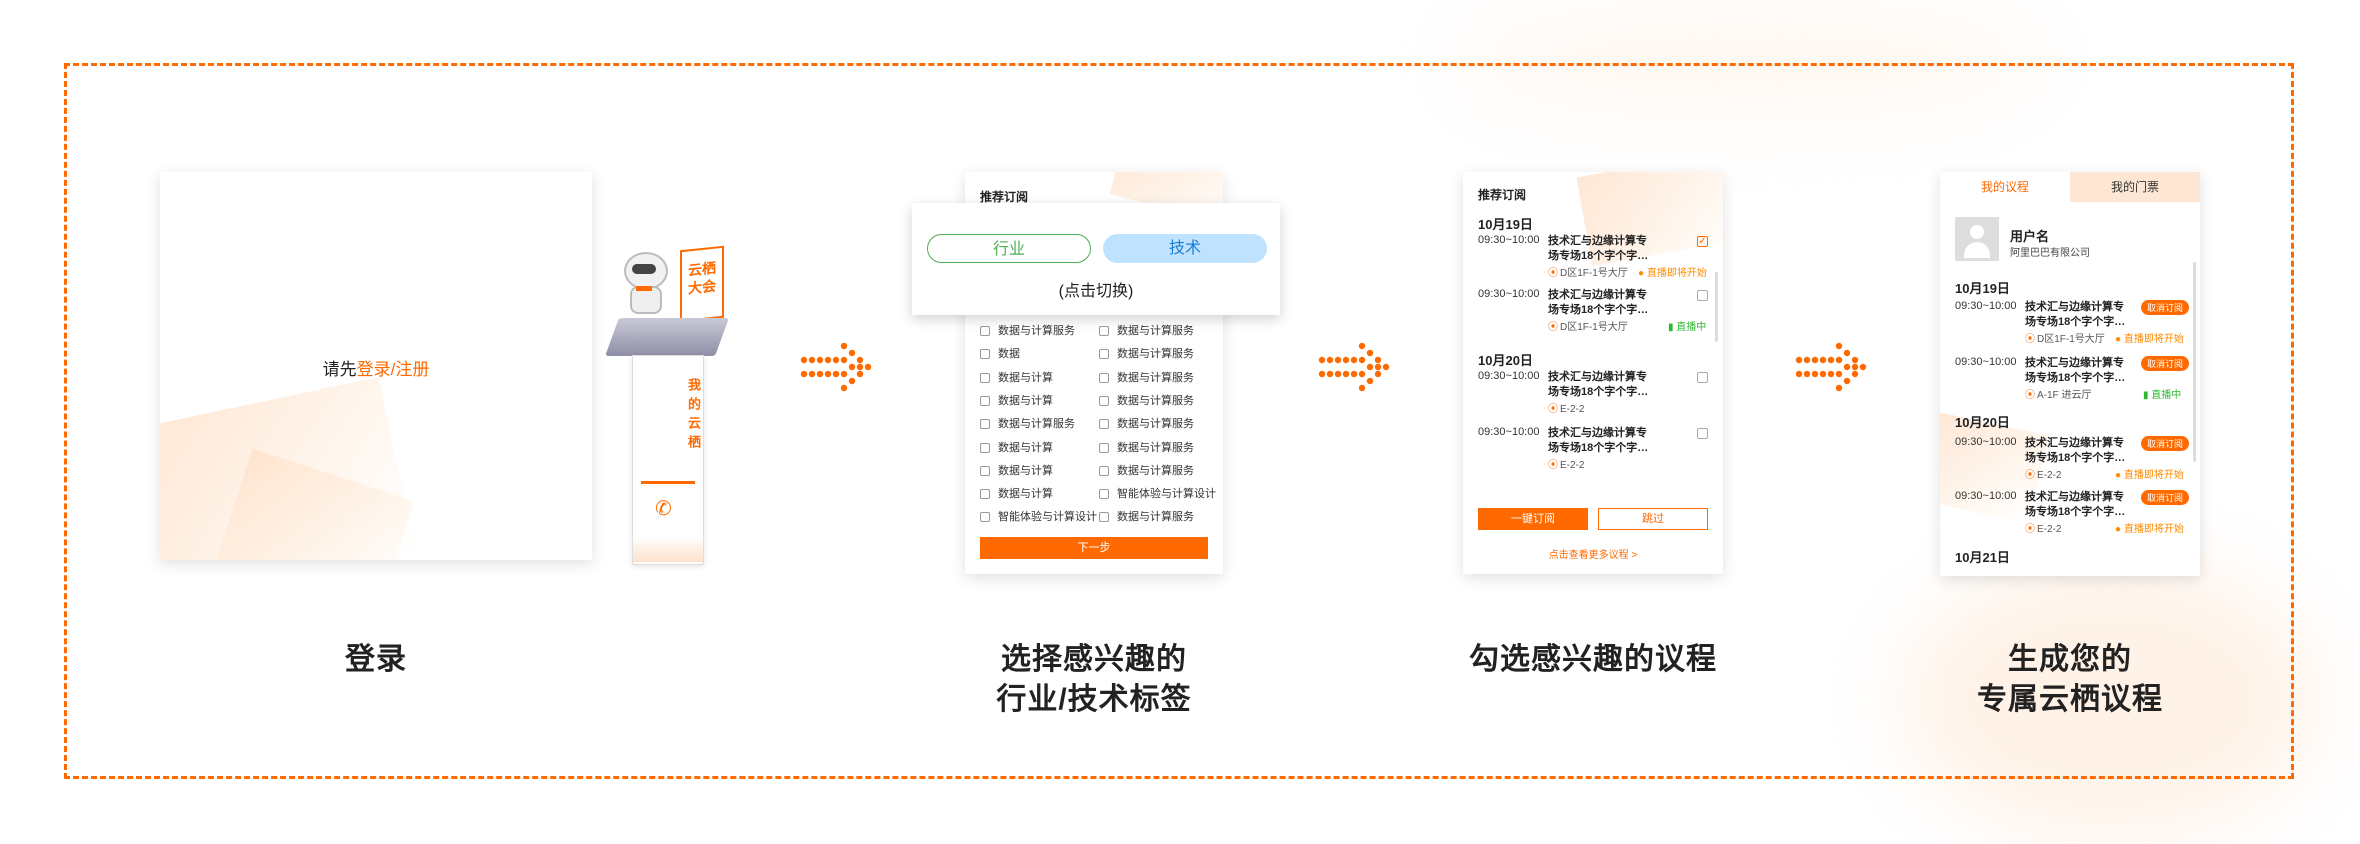  Describe the element at coordinates (1593, 553) in the screenshot. I see `more-agenda-link: 点击查看更多议程 >` at that location.